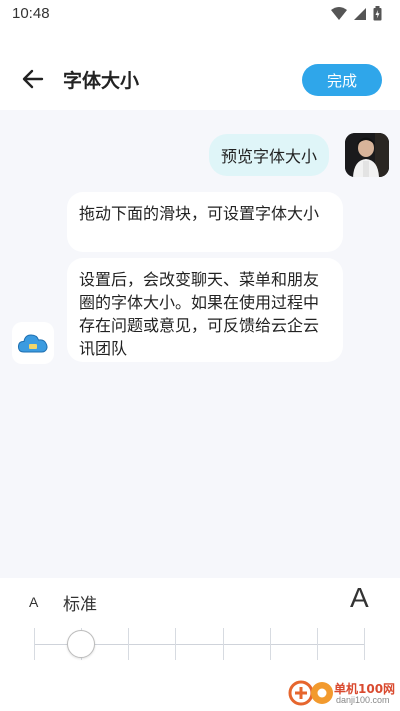  I want to click on watermark-url: danji100.com, so click(363, 700).